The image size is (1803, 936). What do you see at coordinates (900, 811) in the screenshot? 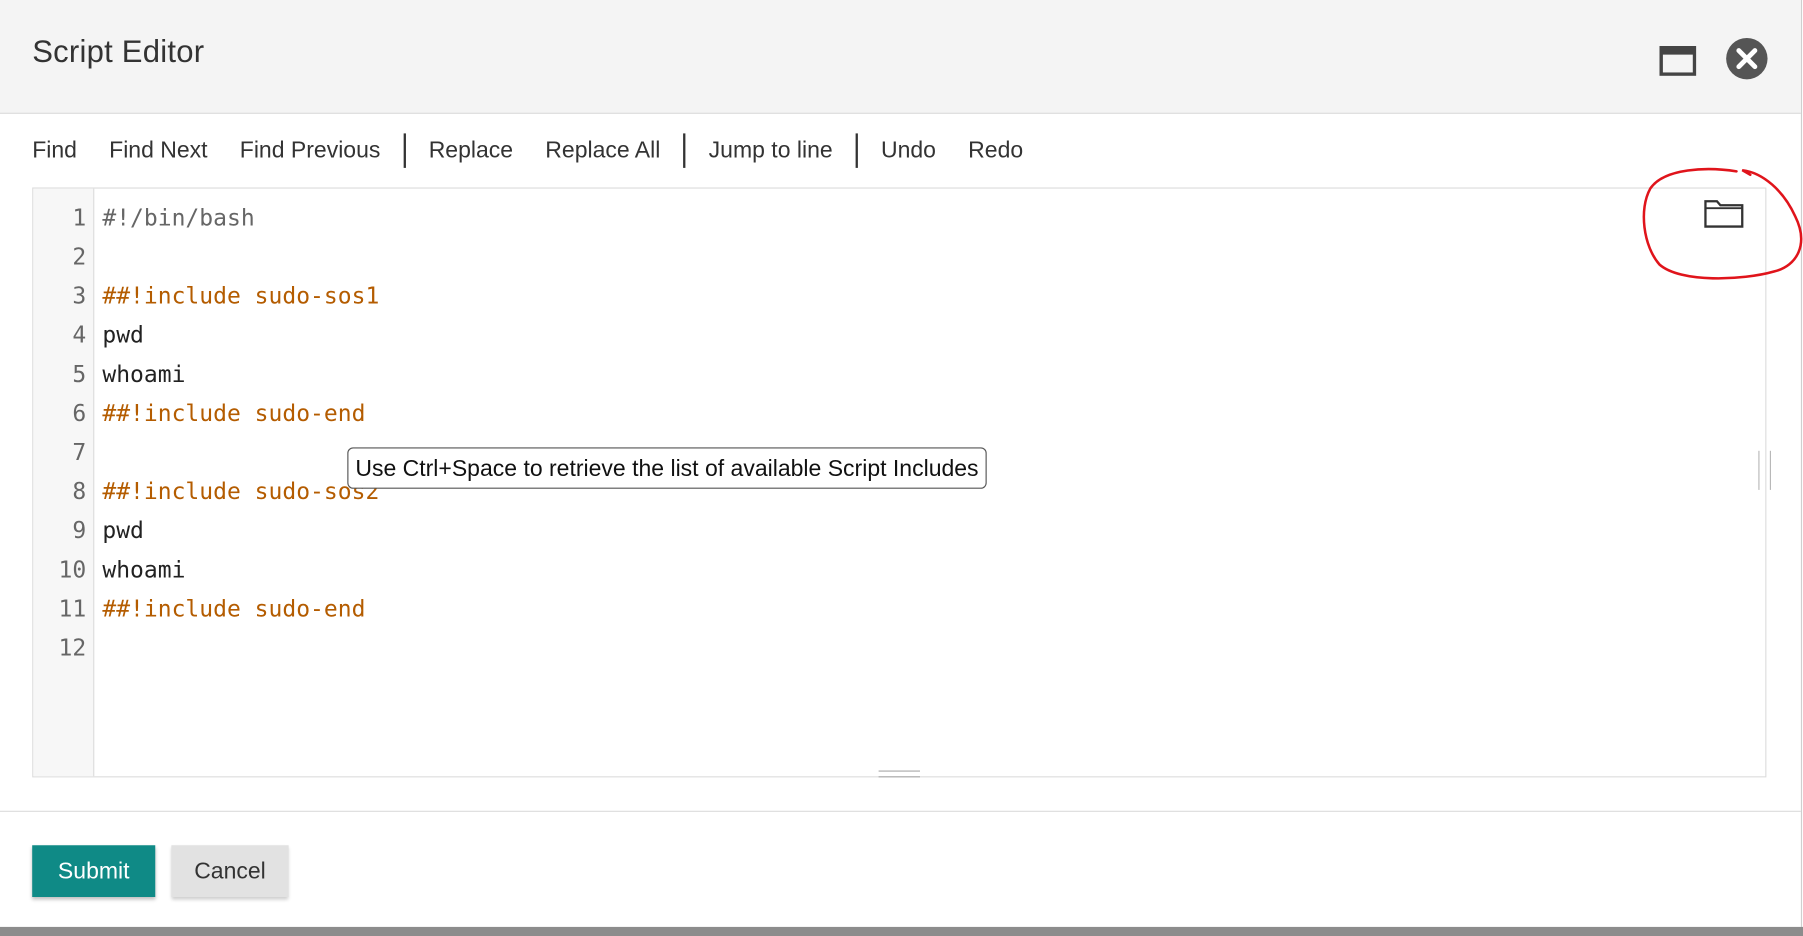
I see `footer-divider` at bounding box center [900, 811].